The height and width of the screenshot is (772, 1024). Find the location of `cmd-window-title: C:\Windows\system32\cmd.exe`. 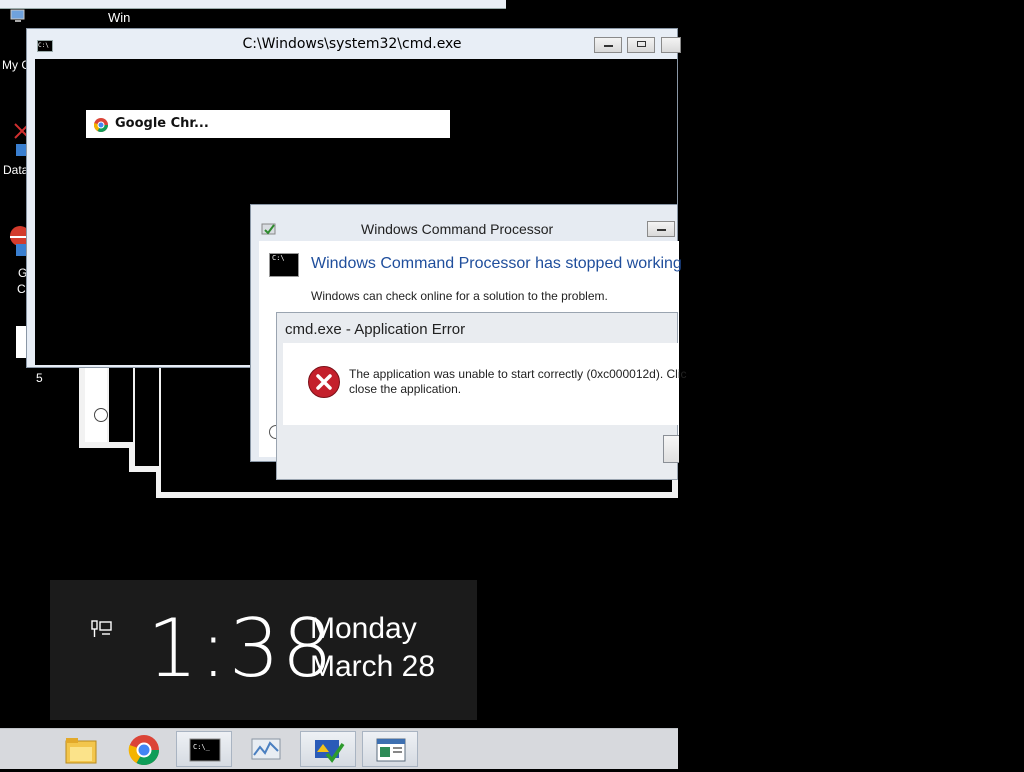

cmd-window-title: C:\Windows\system32\cmd.exe is located at coordinates (352, 44).